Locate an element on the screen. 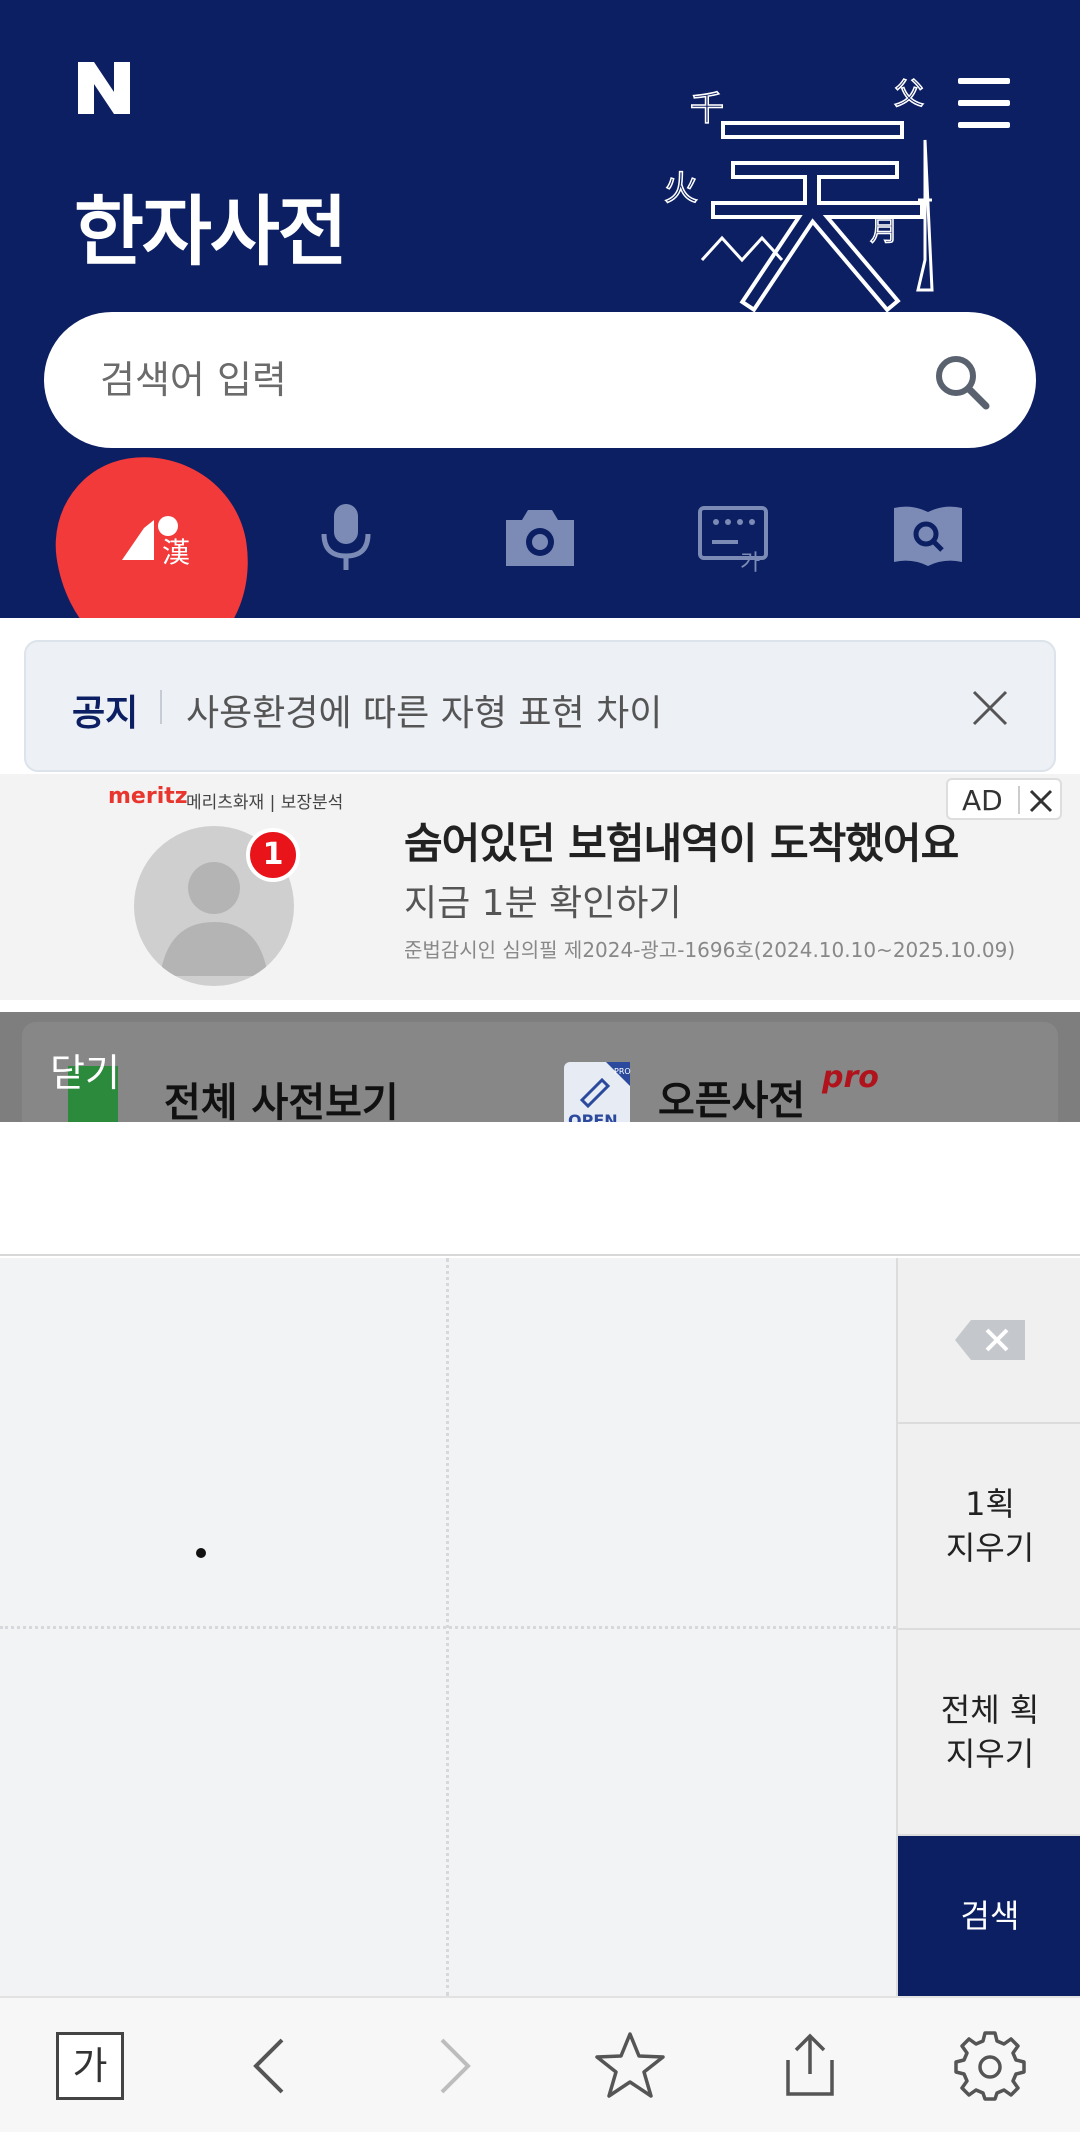 The width and height of the screenshot is (1080, 2132). clear-strokes-label-line1: 전체 획 is located at coordinates (990, 1710).